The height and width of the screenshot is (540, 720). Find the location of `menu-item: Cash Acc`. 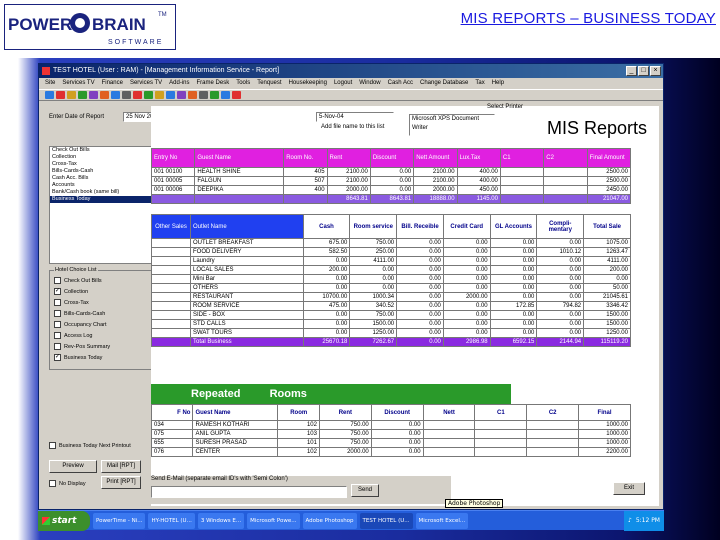

menu-item: Cash Acc is located at coordinates (400, 83).